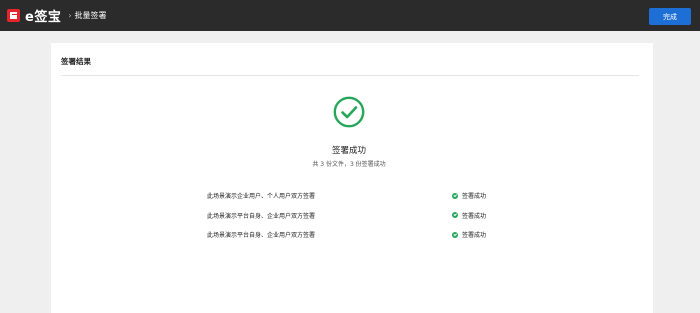 The width and height of the screenshot is (700, 313). What do you see at coordinates (90, 15) in the screenshot?
I see `breadcrumb: 批量签署` at bounding box center [90, 15].